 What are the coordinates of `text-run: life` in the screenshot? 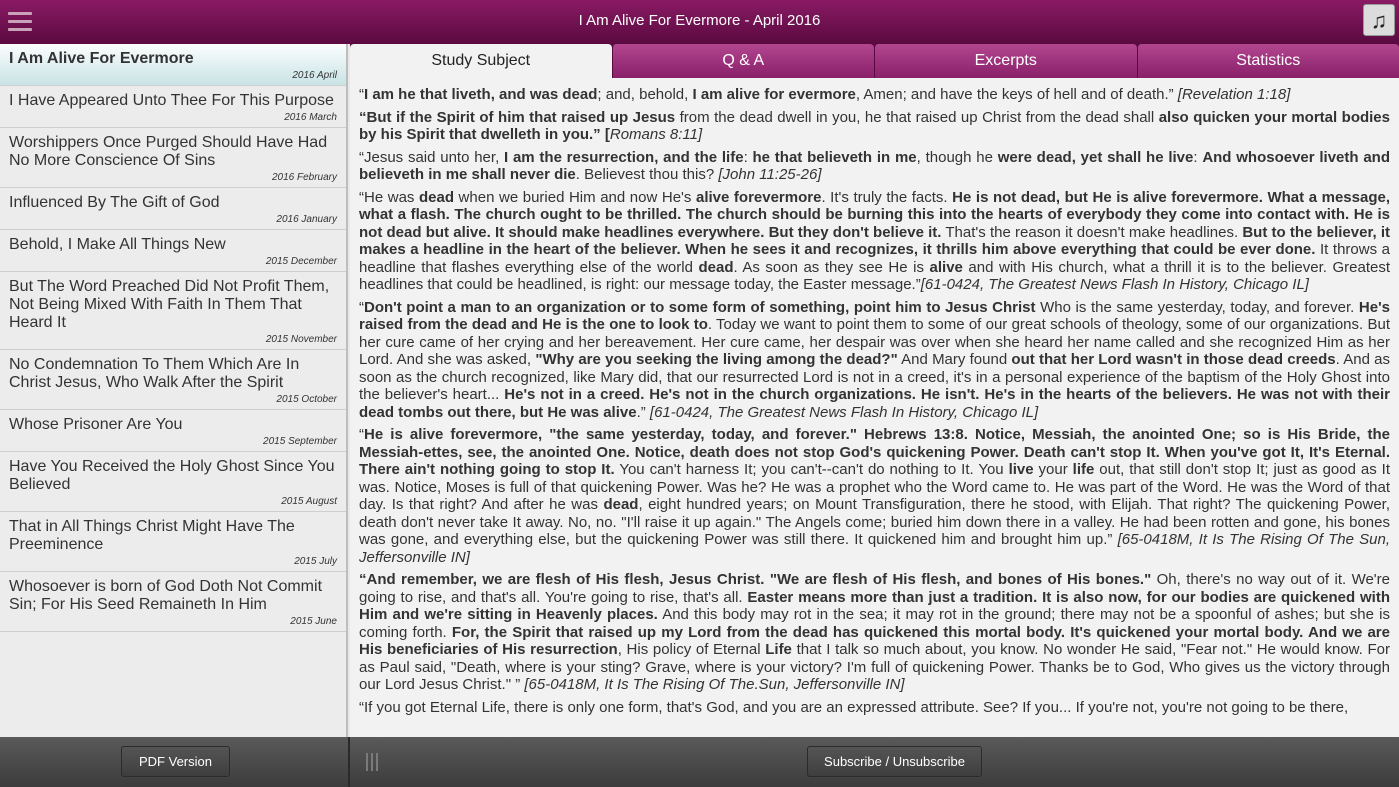 It's located at (1083, 469).